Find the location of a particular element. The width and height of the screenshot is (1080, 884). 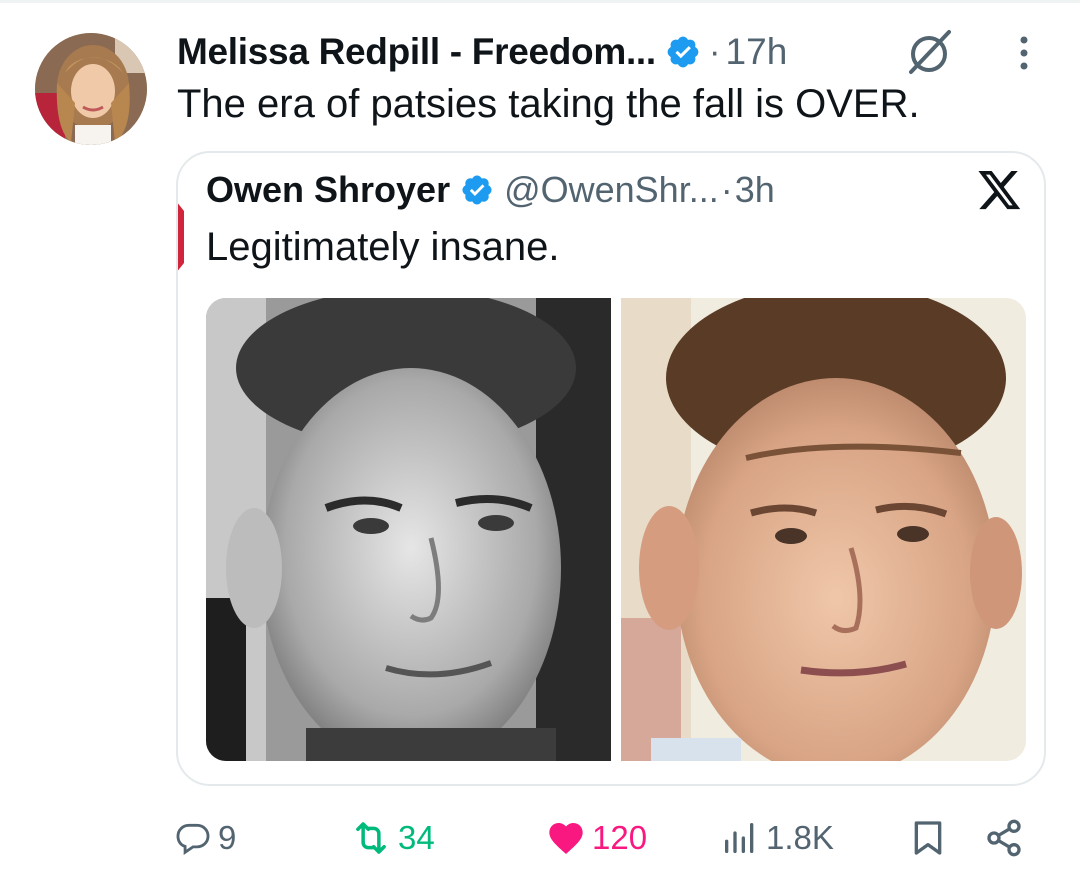

reply-button: 9 is located at coordinates (205, 838).